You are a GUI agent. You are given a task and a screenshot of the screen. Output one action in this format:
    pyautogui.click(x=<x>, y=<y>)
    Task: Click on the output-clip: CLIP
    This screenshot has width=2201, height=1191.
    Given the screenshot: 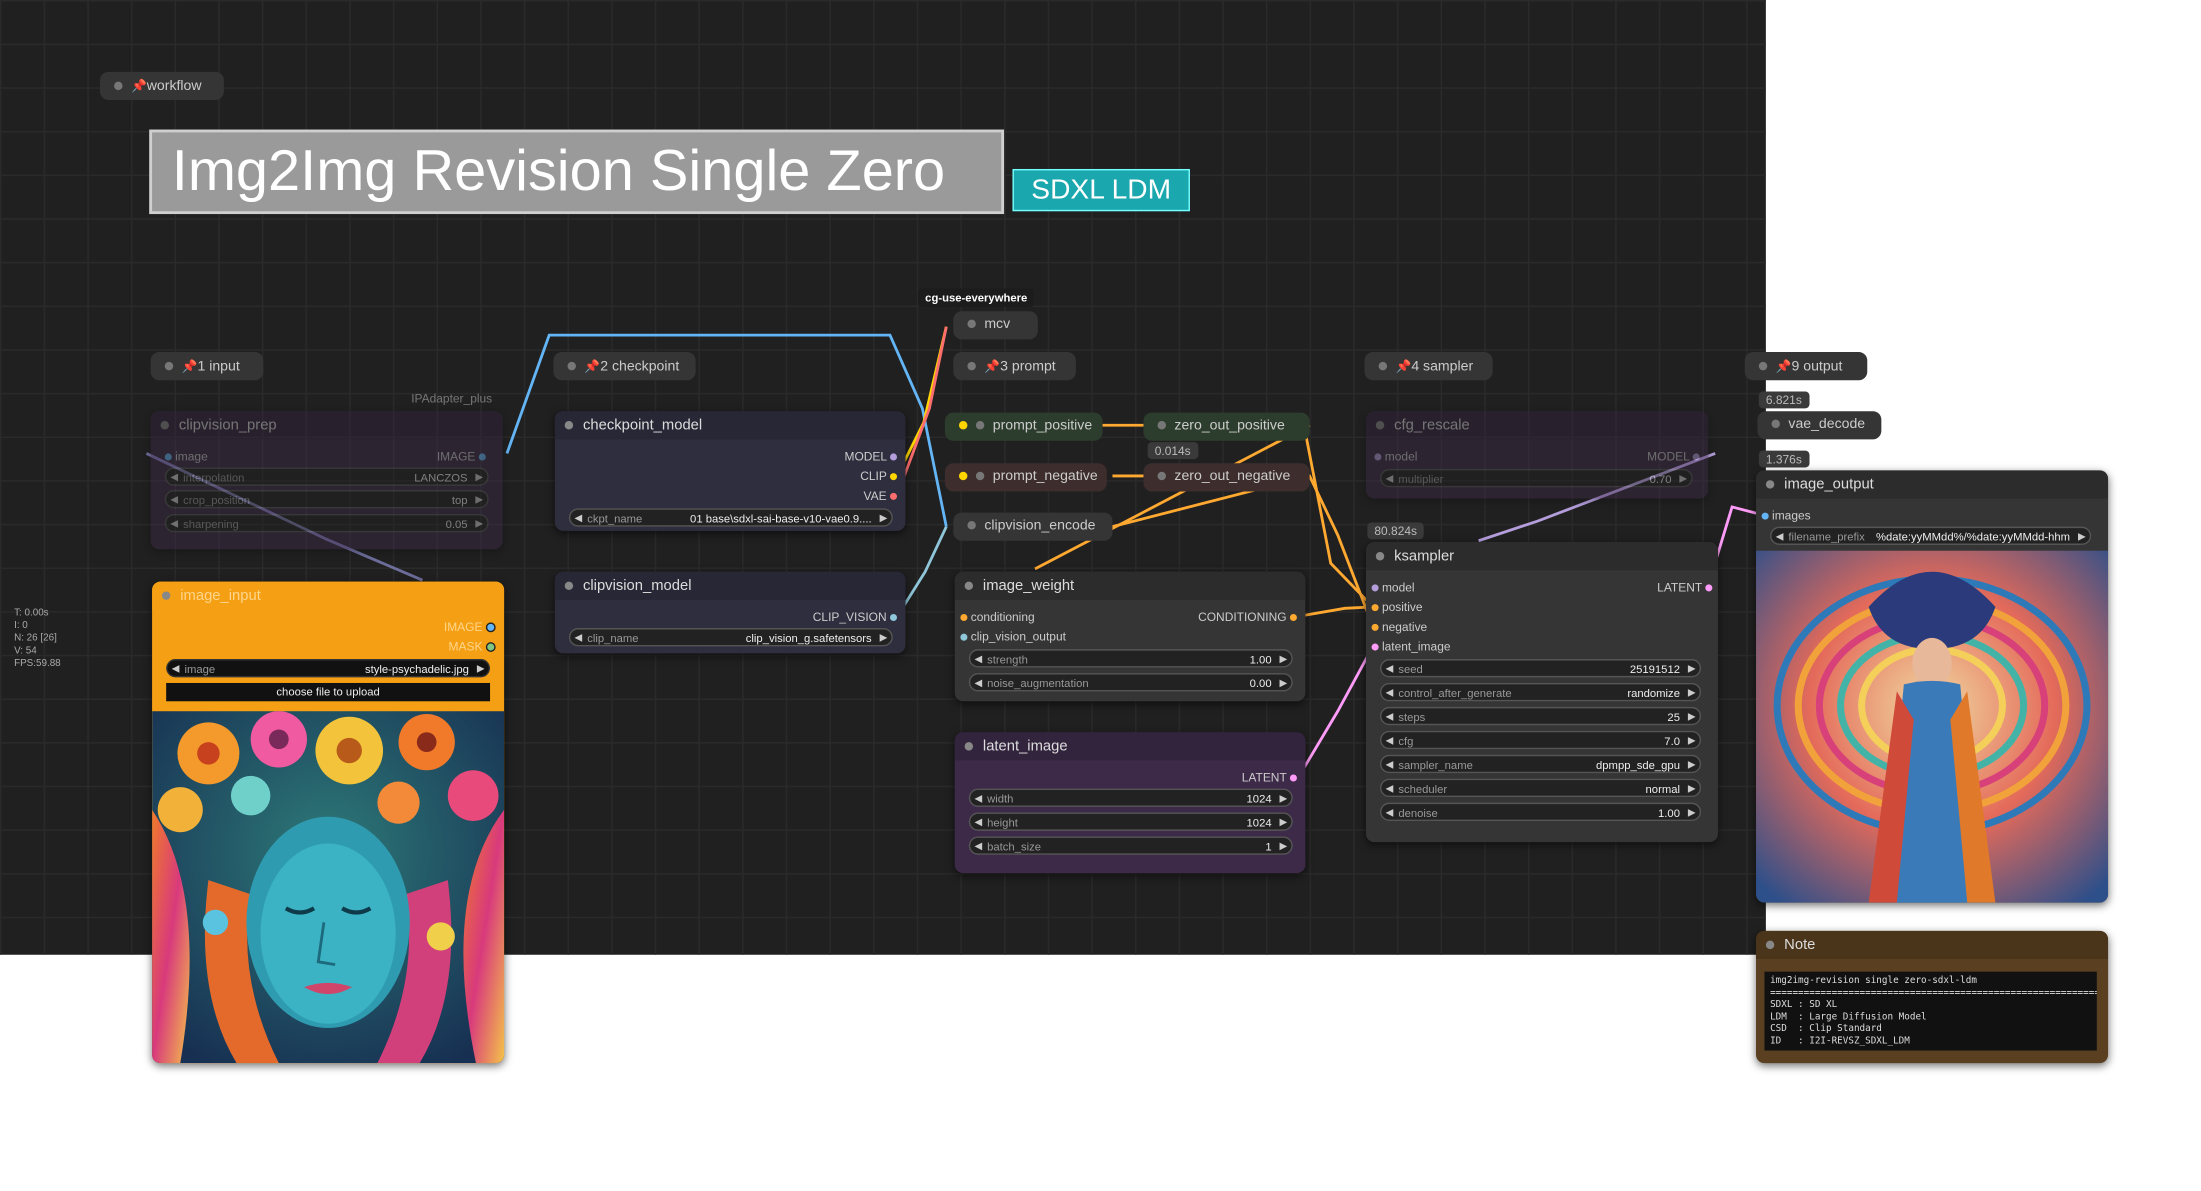 What is the action you would take?
    pyautogui.click(x=879, y=477)
    